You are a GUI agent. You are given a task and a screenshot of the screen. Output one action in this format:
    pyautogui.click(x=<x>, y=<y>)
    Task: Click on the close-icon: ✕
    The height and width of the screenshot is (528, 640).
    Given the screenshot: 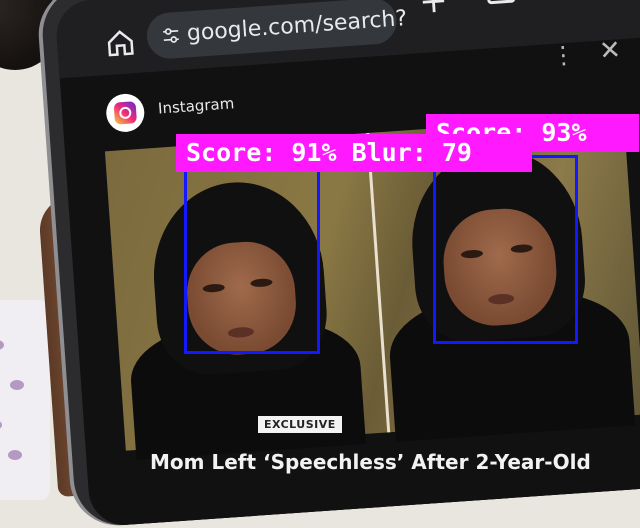 What is the action you would take?
    pyautogui.click(x=610, y=50)
    